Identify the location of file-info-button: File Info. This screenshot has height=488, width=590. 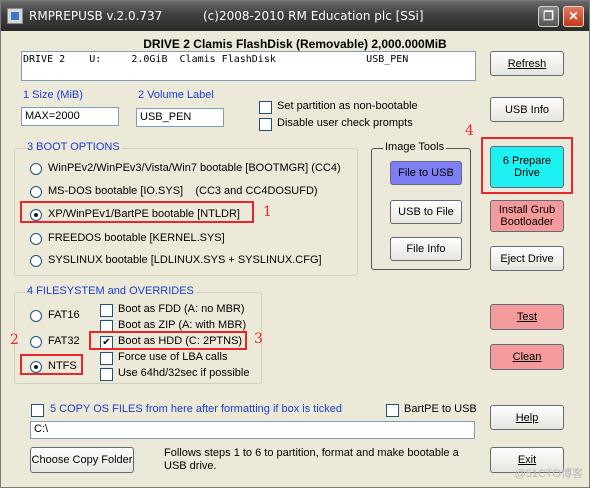
(426, 249).